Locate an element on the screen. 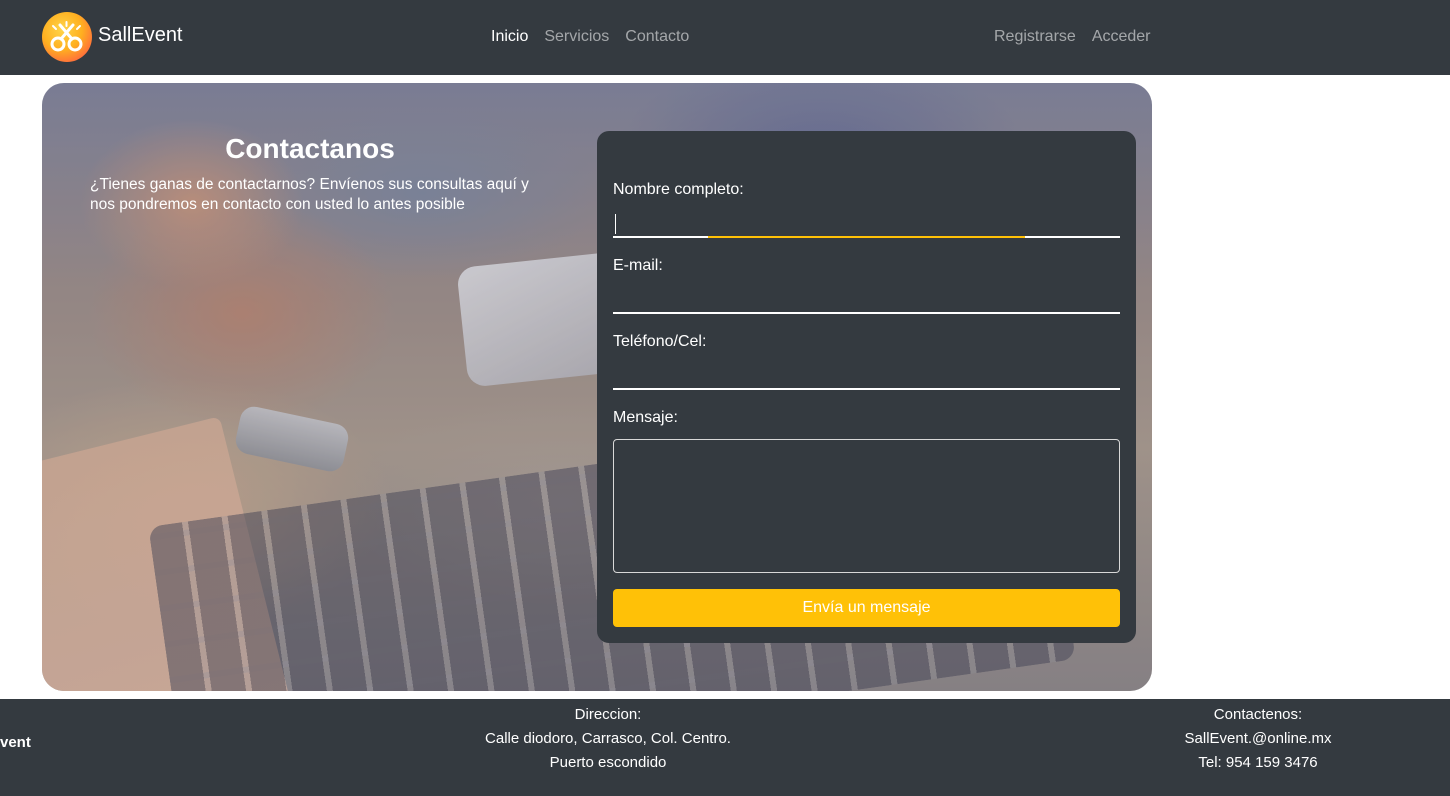  auth-nav: Registrarse Acceder is located at coordinates (1072, 37).